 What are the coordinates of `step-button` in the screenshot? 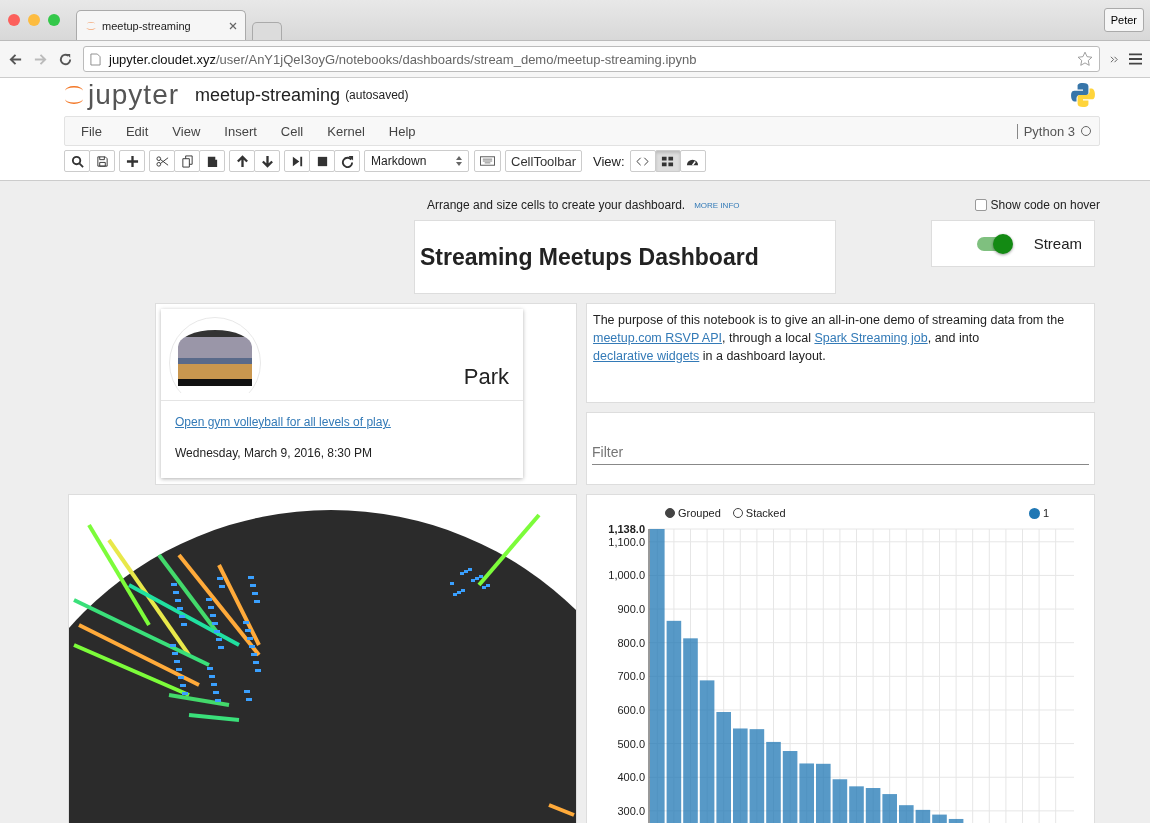 It's located at (297, 161).